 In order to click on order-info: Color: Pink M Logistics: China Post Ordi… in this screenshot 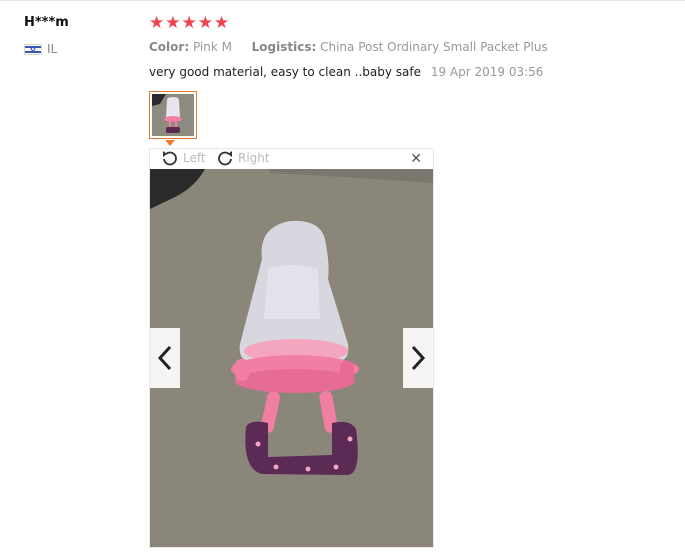, I will do `click(348, 47)`.